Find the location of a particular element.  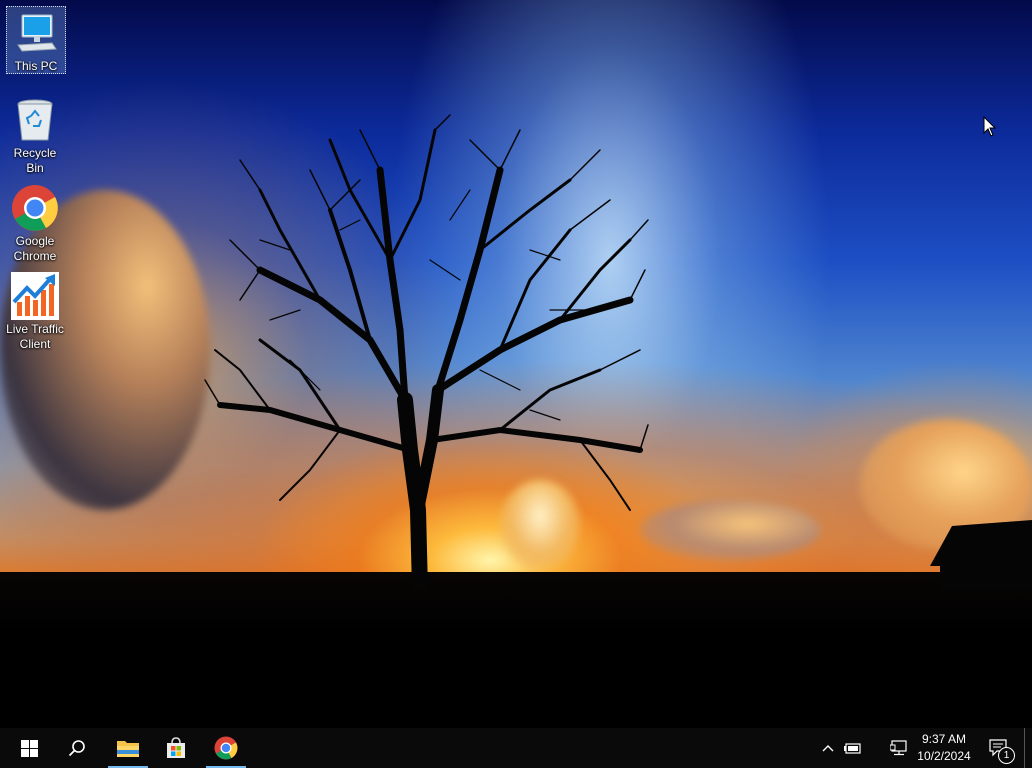

desktop-icon-this-pc: This PC is located at coordinates (36, 40).